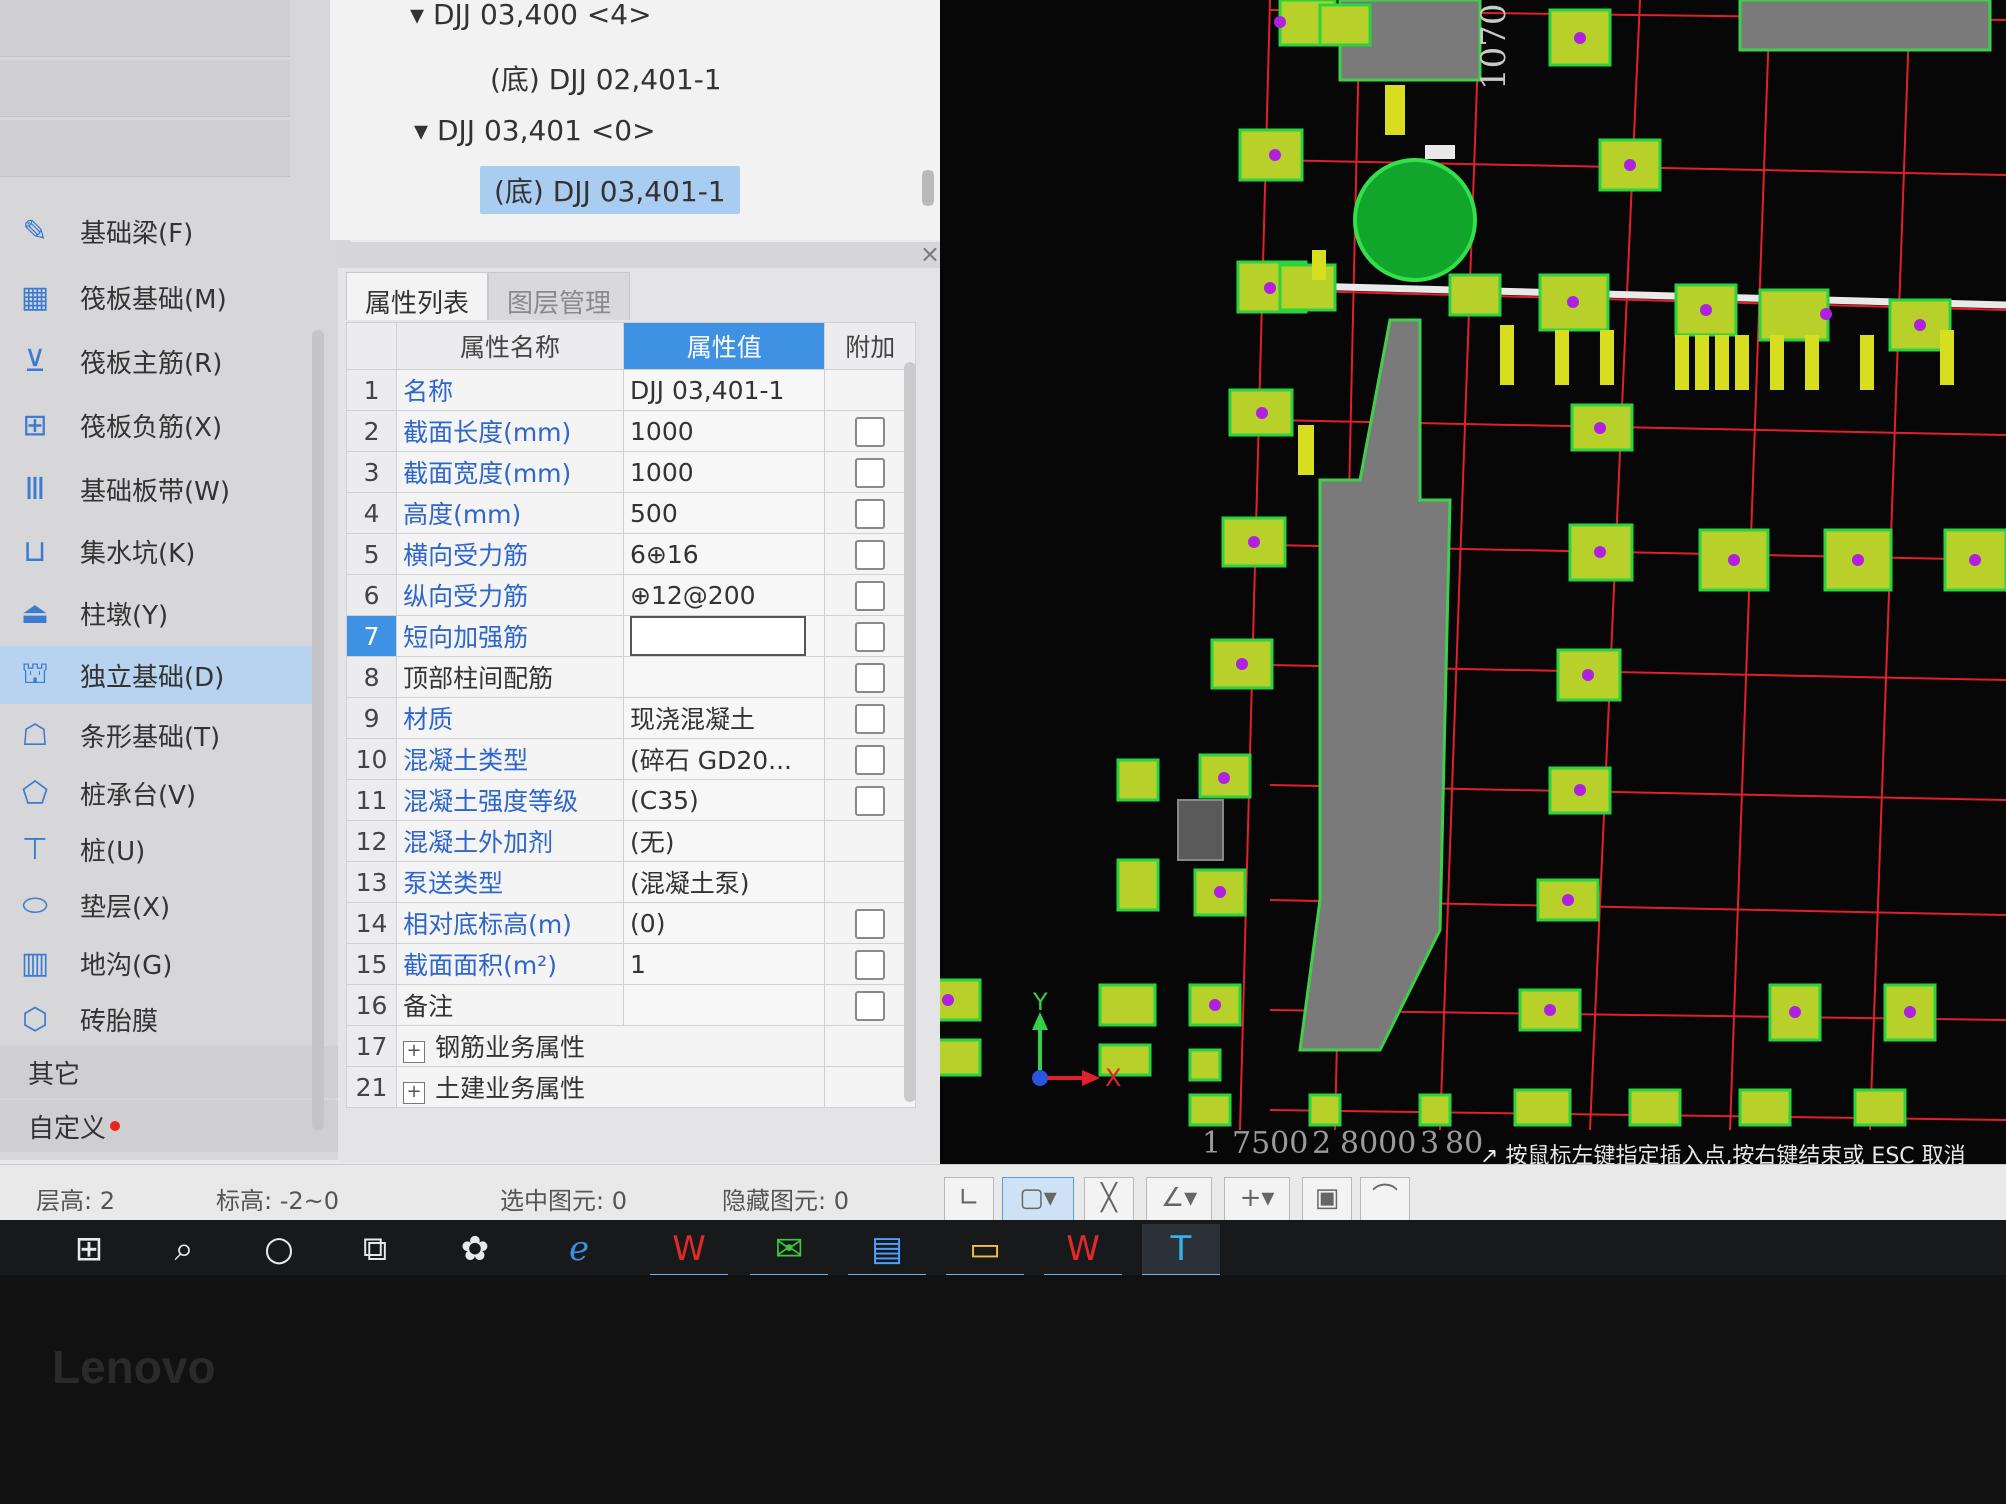 The height and width of the screenshot is (1504, 2006). I want to click on cad-app-icon: ▤, so click(887, 1250).